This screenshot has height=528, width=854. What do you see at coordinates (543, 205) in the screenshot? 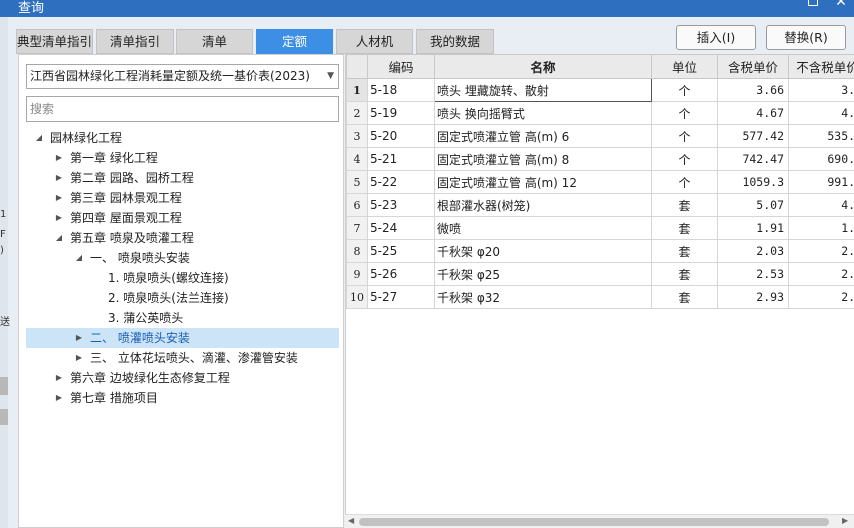
I see `name-cell: 根部灌水器(树笼)` at bounding box center [543, 205].